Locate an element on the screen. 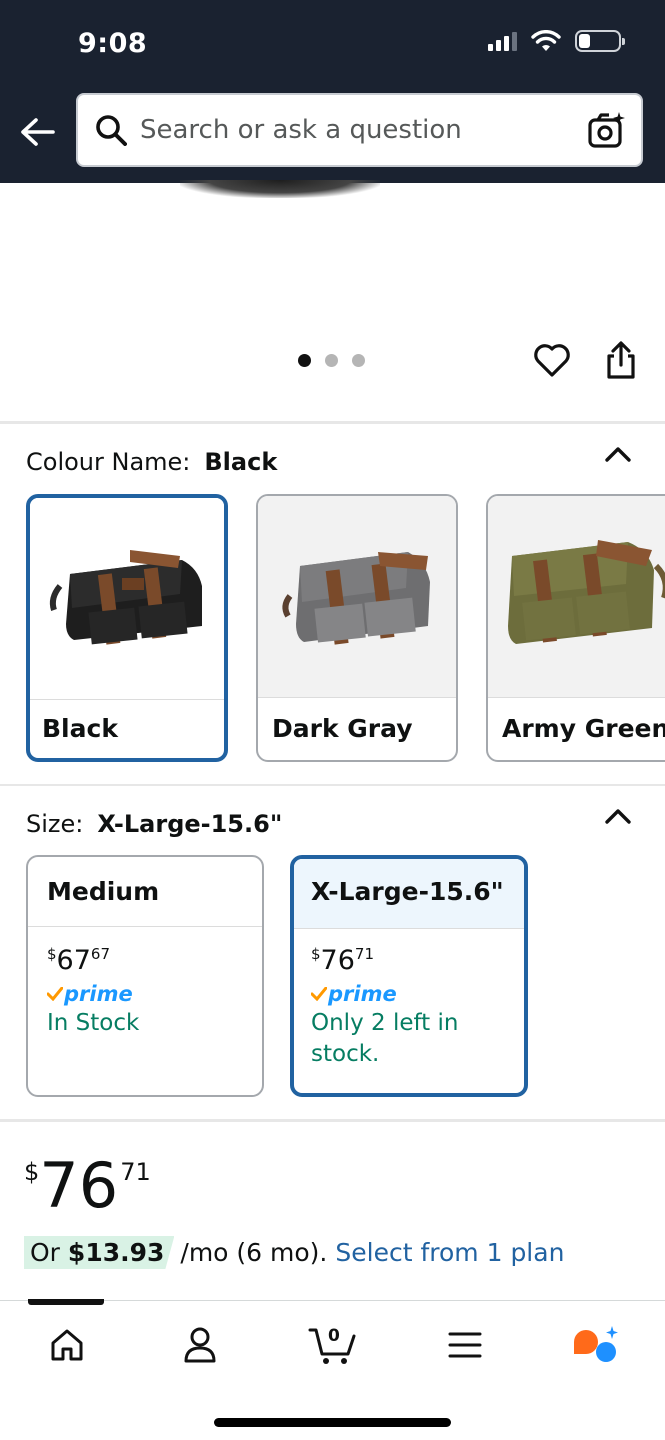 The height and width of the screenshot is (1440, 665). home-icon is located at coordinates (67, 1345).